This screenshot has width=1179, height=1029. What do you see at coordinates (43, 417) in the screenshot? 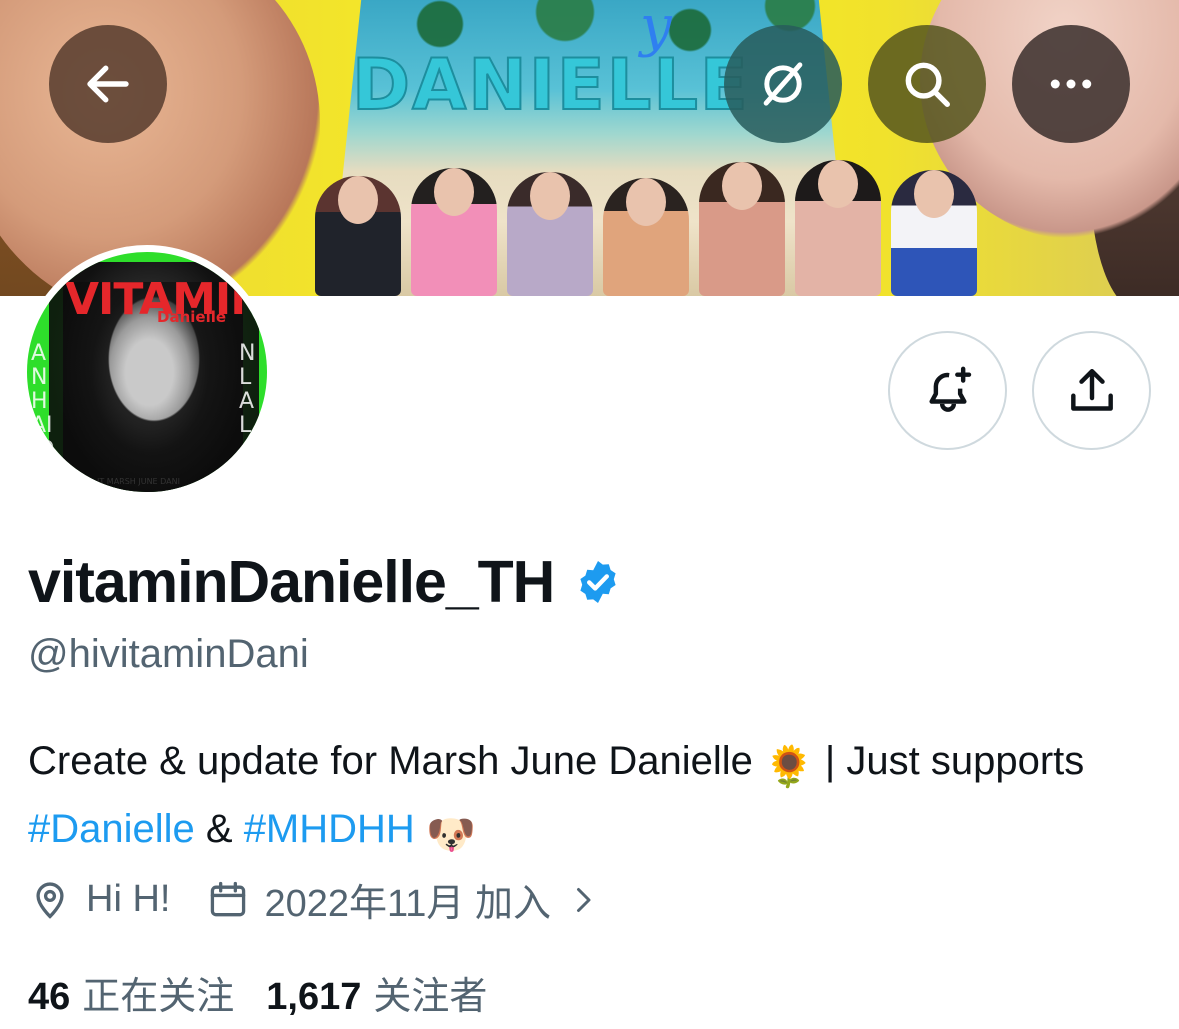
I see `avatar-side-text-left: ANHAIJDAIL` at bounding box center [43, 417].